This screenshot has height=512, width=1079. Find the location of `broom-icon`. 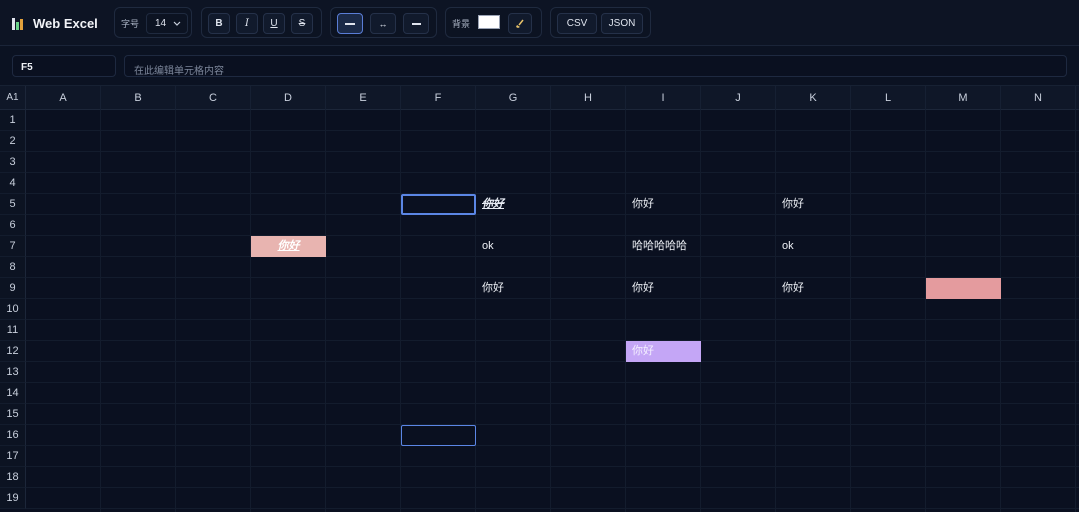

broom-icon is located at coordinates (520, 23).